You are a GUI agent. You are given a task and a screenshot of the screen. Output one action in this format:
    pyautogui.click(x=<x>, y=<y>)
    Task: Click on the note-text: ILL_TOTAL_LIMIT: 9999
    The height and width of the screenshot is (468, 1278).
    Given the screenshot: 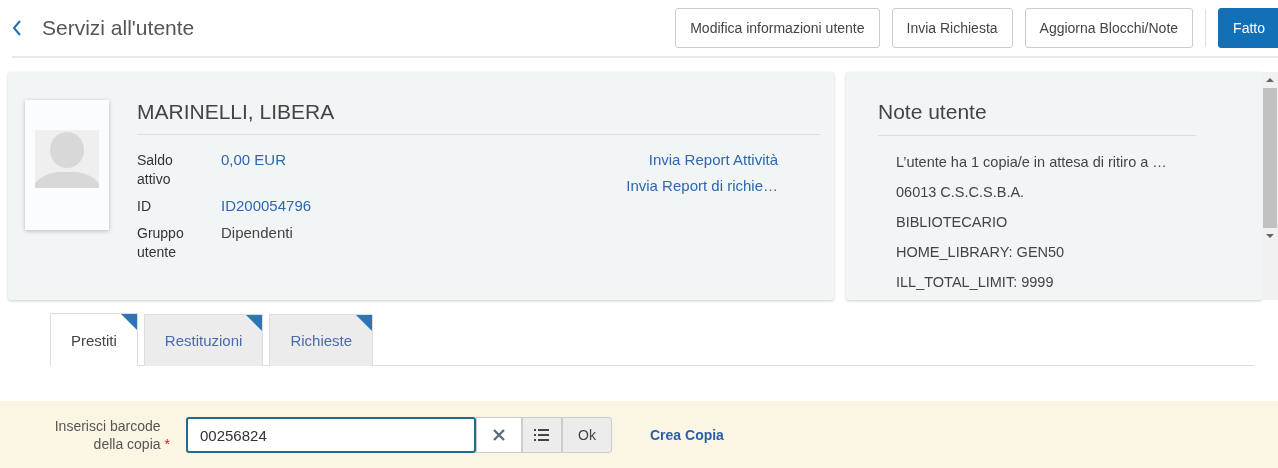 What is the action you would take?
    pyautogui.click(x=975, y=283)
    